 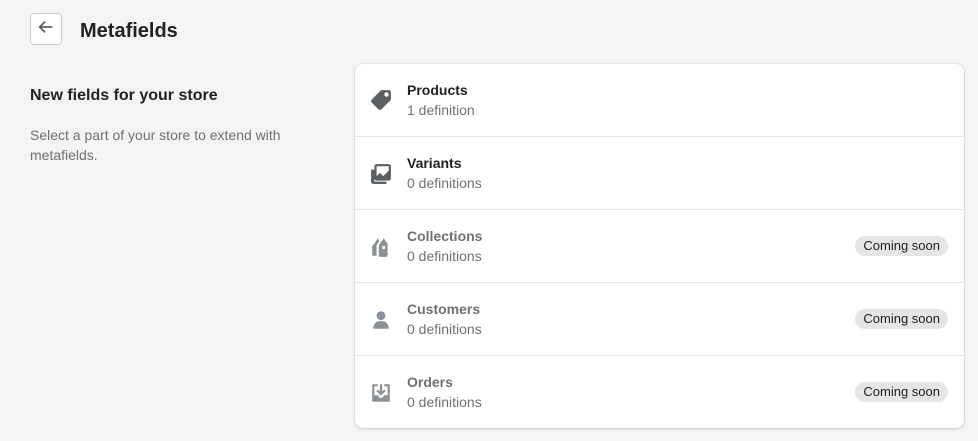 I want to click on back-button, so click(x=46, y=29).